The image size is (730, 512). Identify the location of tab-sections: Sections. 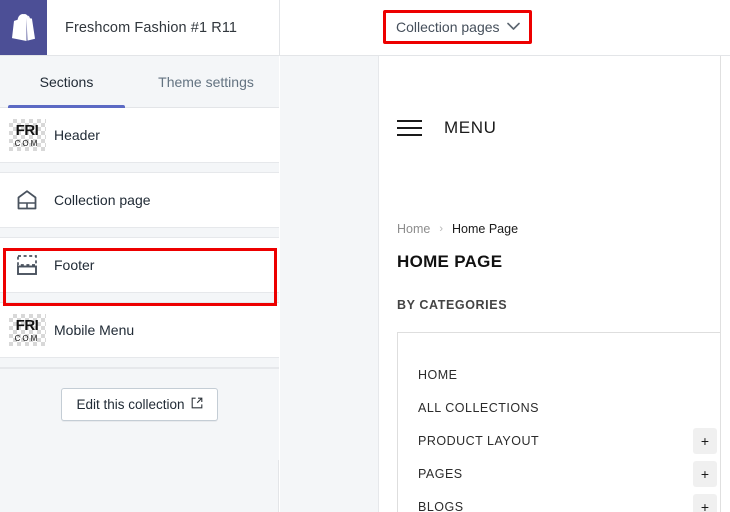
(66, 82).